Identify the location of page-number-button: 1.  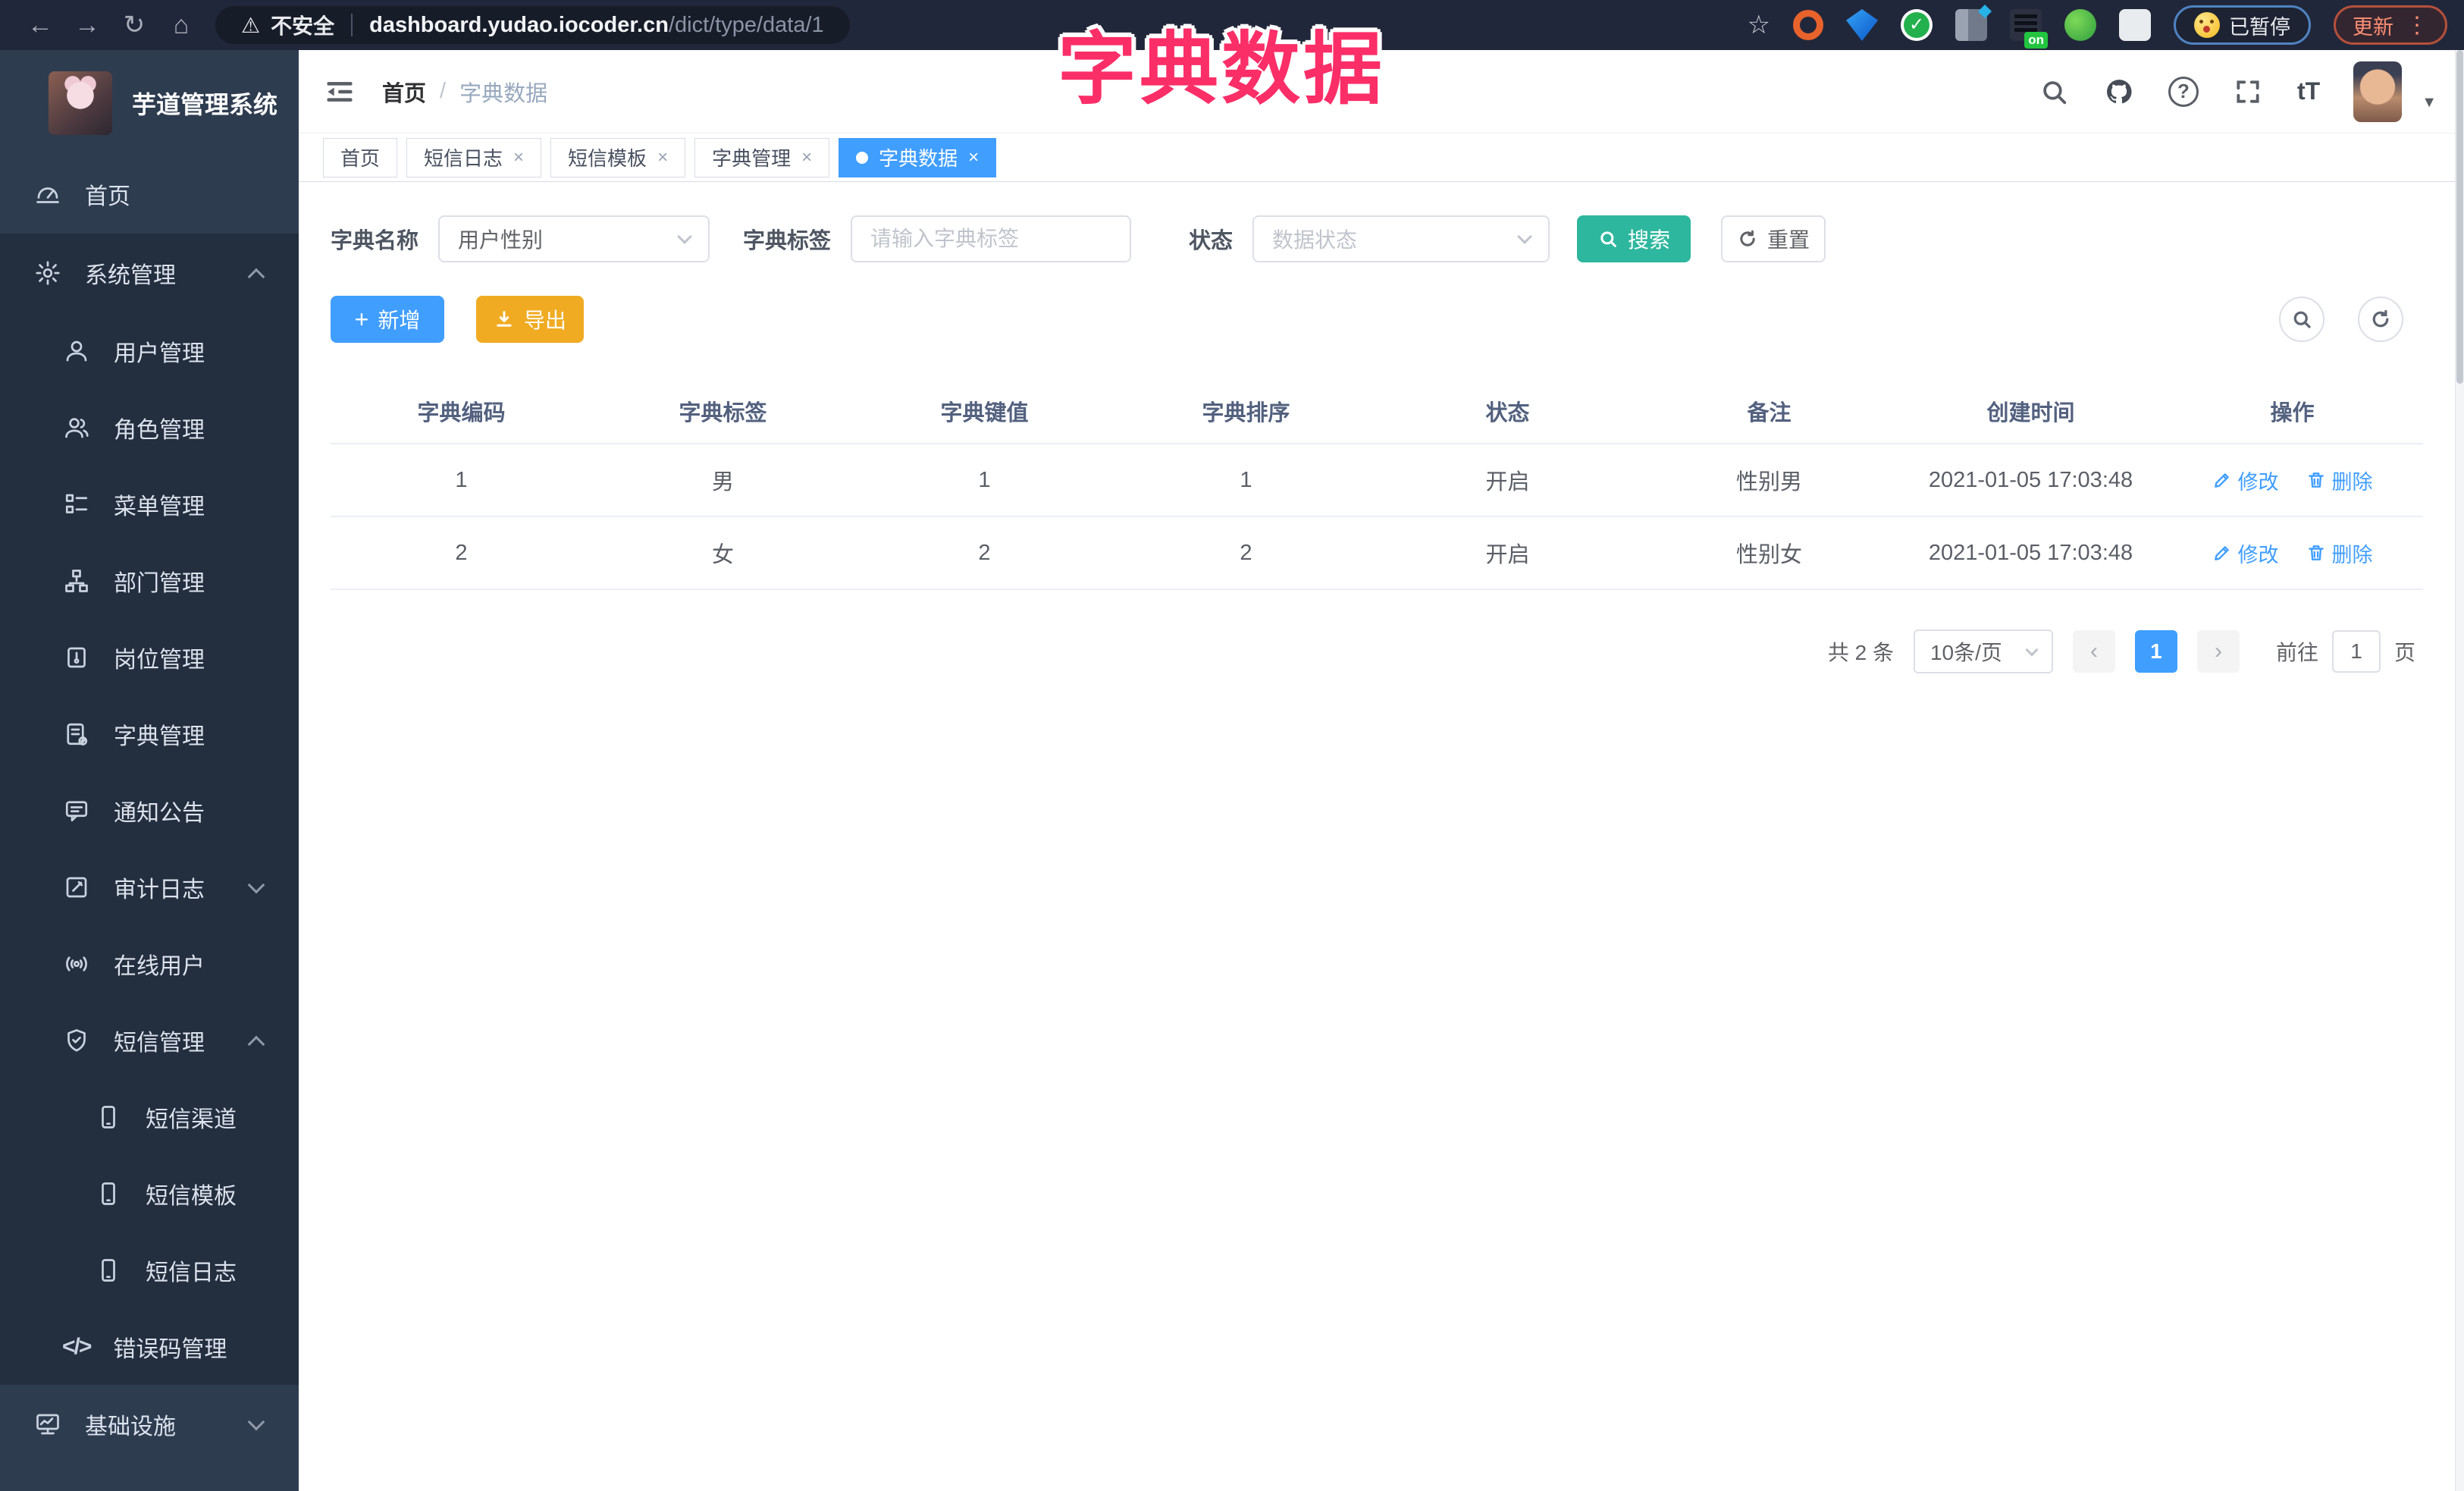
(2156, 651).